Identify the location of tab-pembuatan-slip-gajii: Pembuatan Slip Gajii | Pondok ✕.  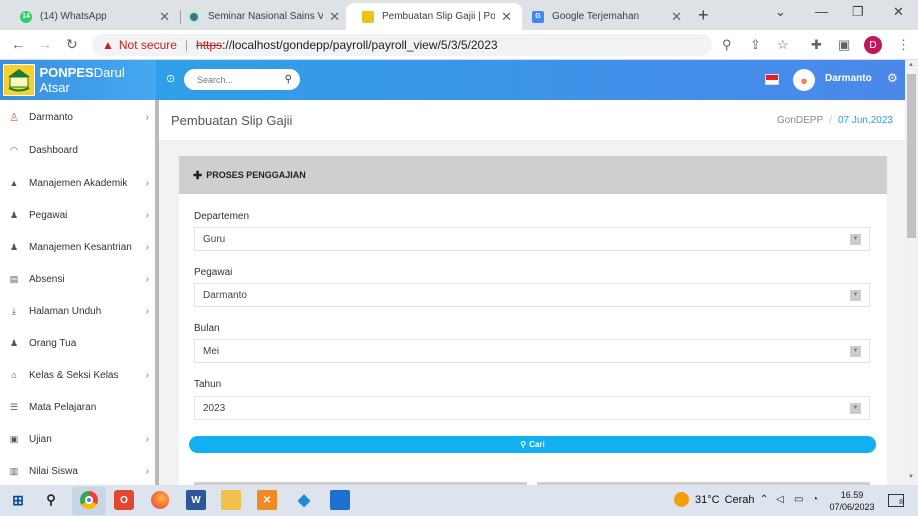
(434, 16).